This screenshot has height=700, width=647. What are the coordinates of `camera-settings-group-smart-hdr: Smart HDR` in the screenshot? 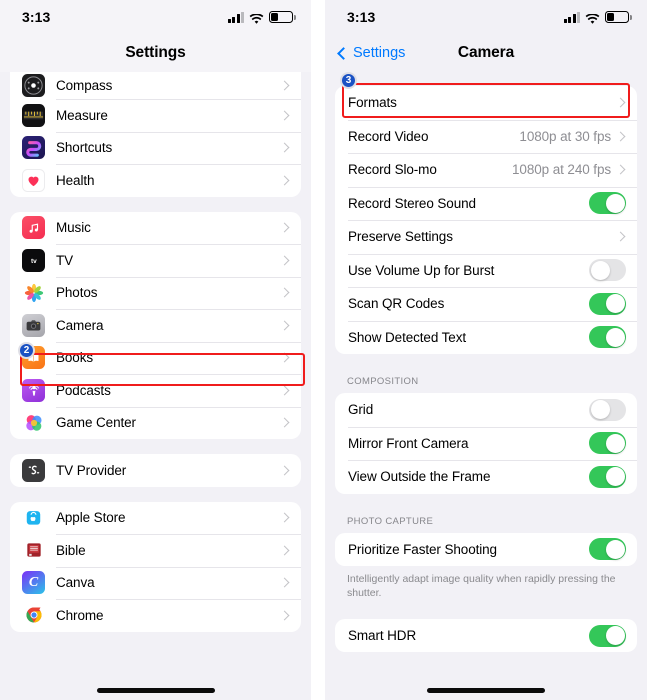 It's located at (486, 635).